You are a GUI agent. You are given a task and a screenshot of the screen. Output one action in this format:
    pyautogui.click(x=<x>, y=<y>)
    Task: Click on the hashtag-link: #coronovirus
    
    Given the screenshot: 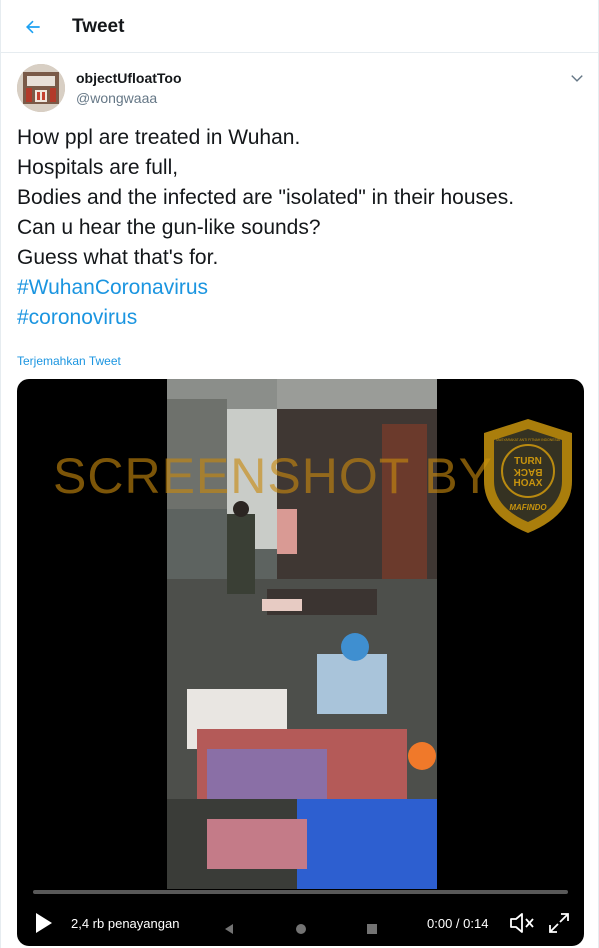 What is the action you would take?
    pyautogui.click(x=302, y=318)
    